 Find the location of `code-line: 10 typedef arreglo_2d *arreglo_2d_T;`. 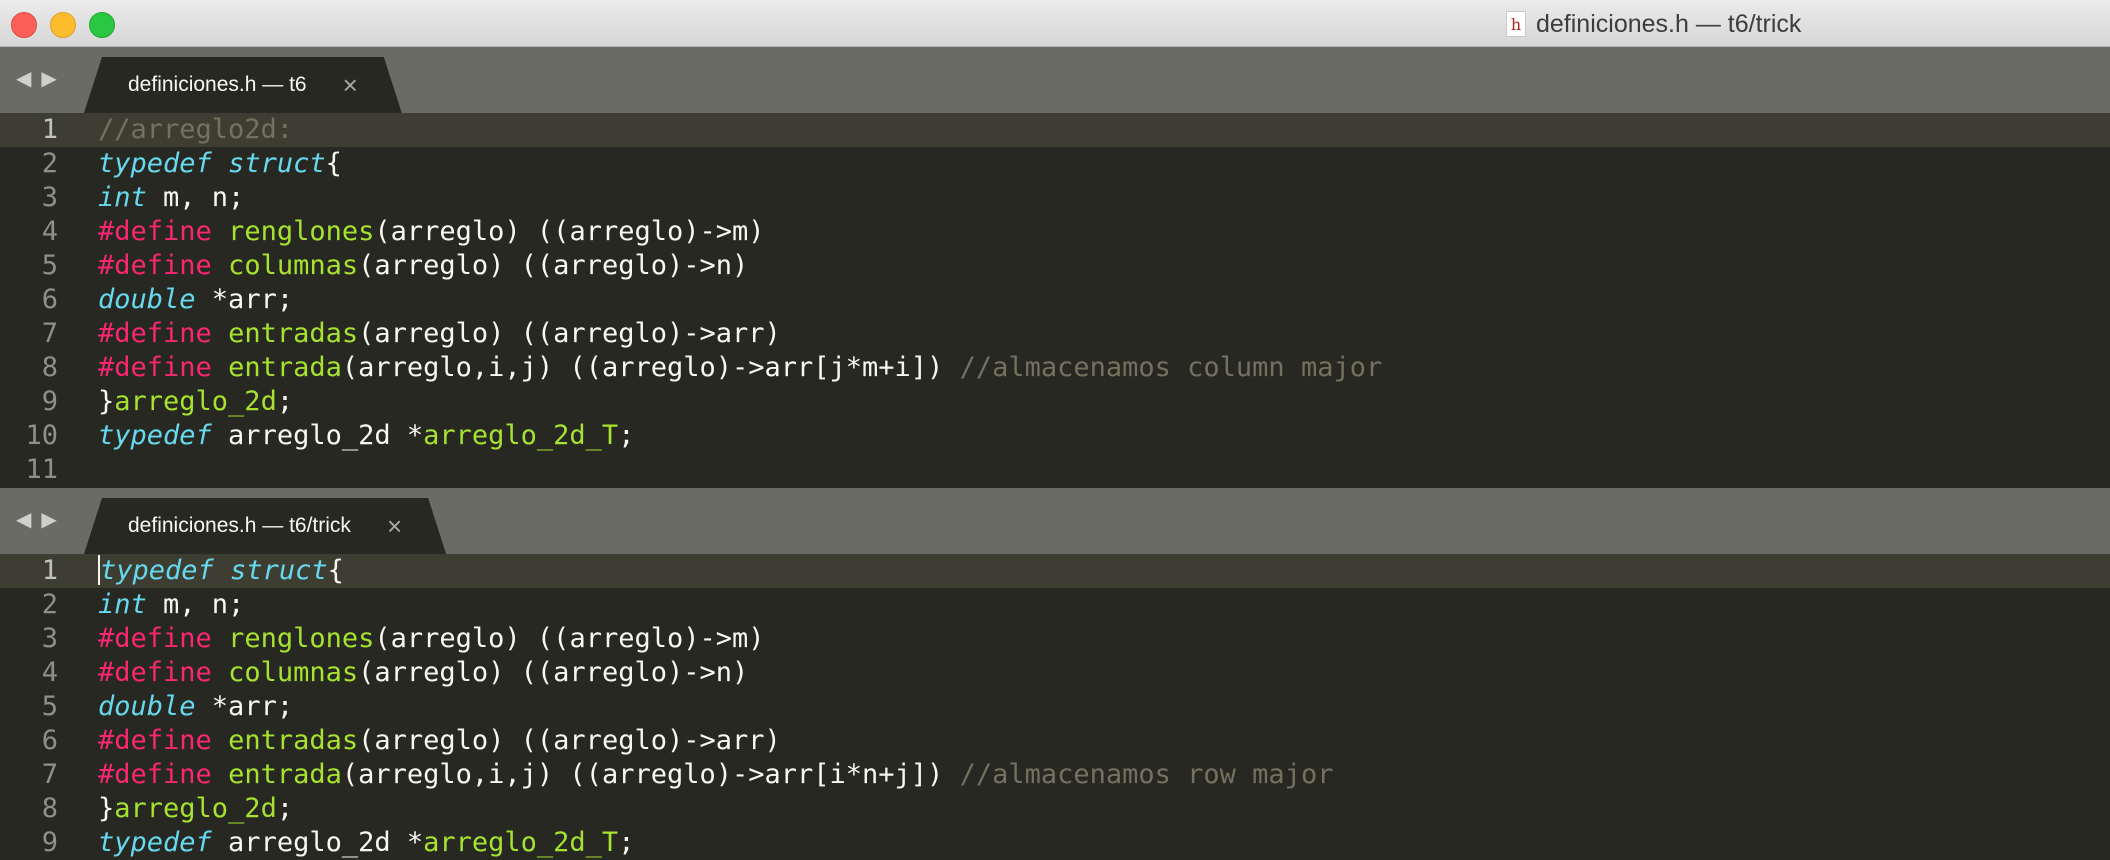

code-line: 10 typedef arreglo_2d *arreglo_2d_T; is located at coordinates (1055, 436).